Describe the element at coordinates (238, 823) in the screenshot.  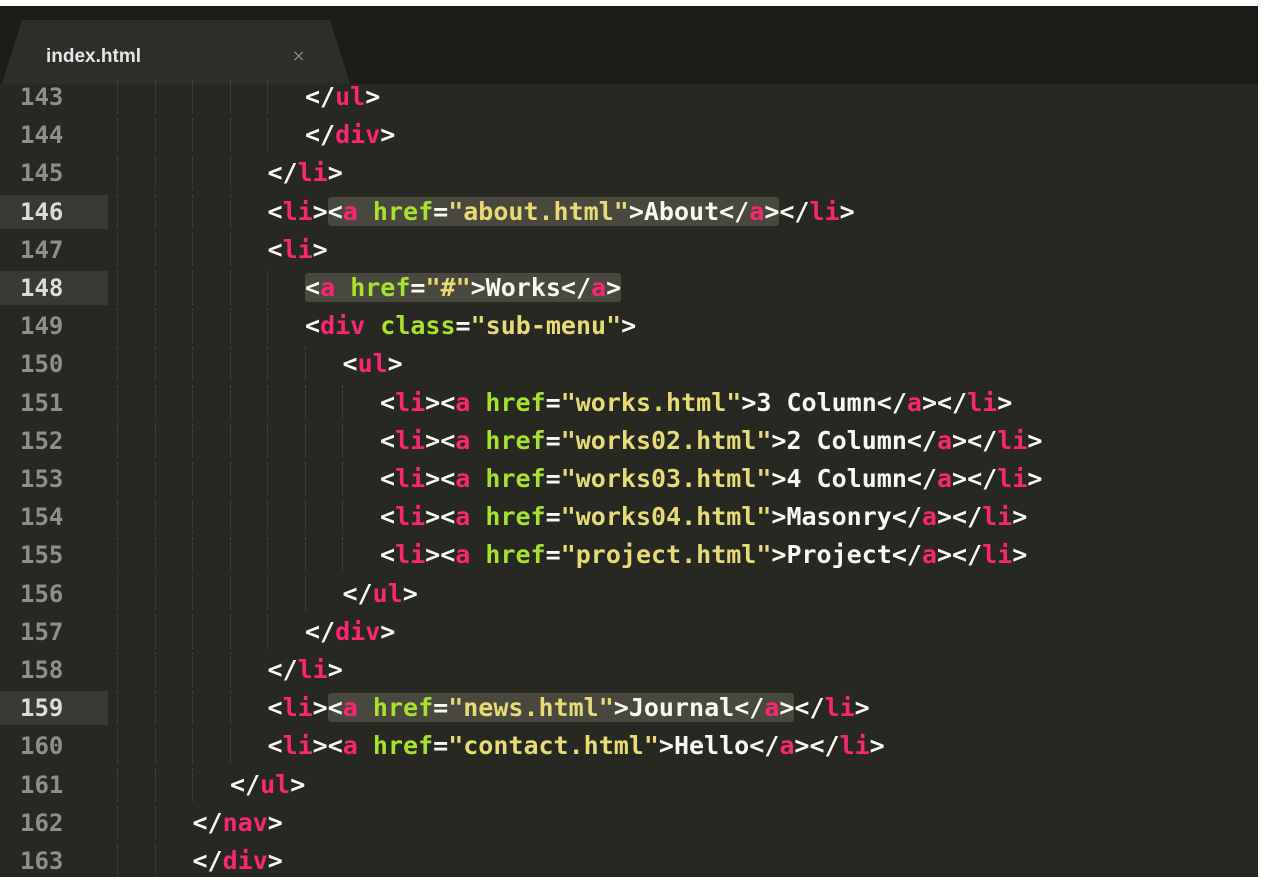
I see `code-text: </nav>` at that location.